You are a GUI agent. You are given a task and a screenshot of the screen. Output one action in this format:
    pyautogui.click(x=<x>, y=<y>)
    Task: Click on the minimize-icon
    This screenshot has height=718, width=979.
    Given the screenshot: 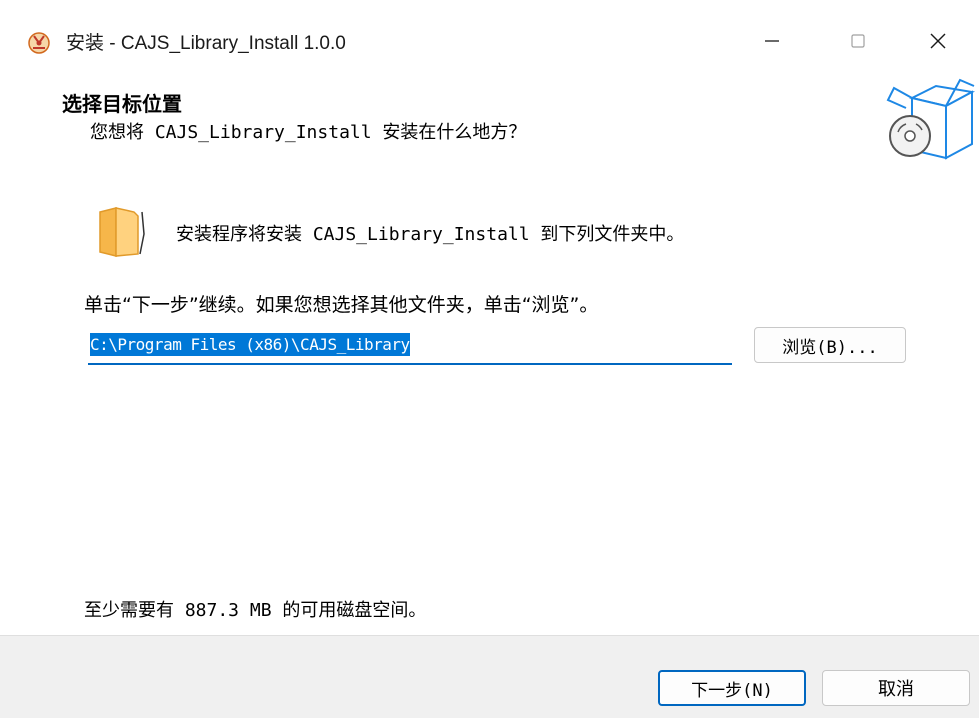 What is the action you would take?
    pyautogui.click(x=772, y=41)
    